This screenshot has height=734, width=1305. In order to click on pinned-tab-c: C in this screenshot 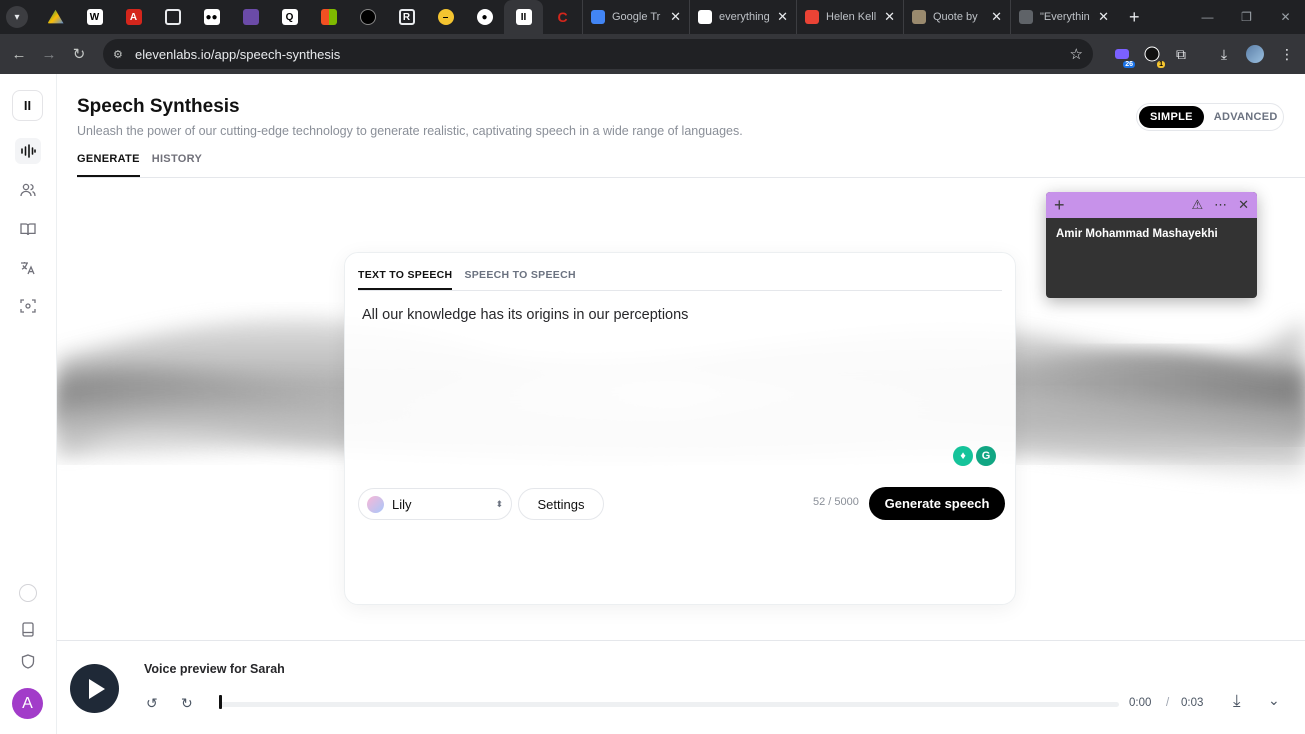, I will do `click(562, 17)`.